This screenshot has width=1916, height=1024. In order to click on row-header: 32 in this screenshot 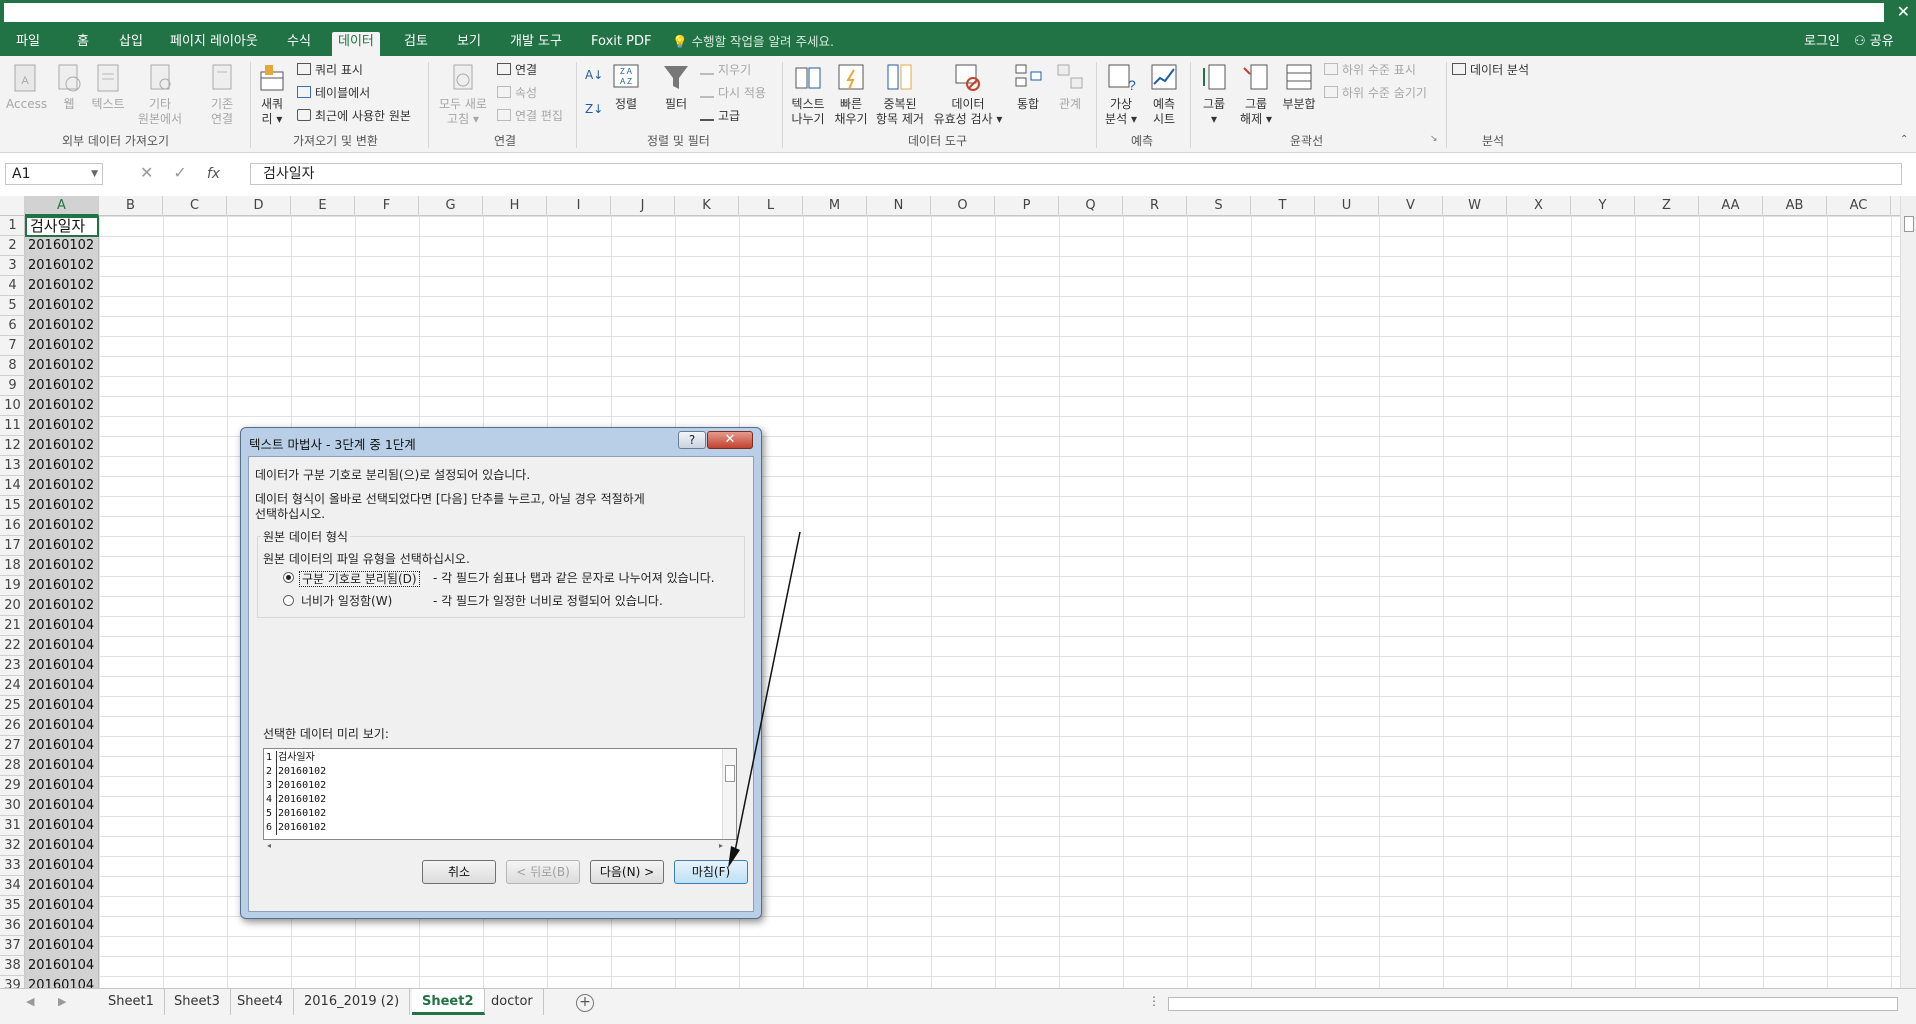, I will do `click(12, 846)`.